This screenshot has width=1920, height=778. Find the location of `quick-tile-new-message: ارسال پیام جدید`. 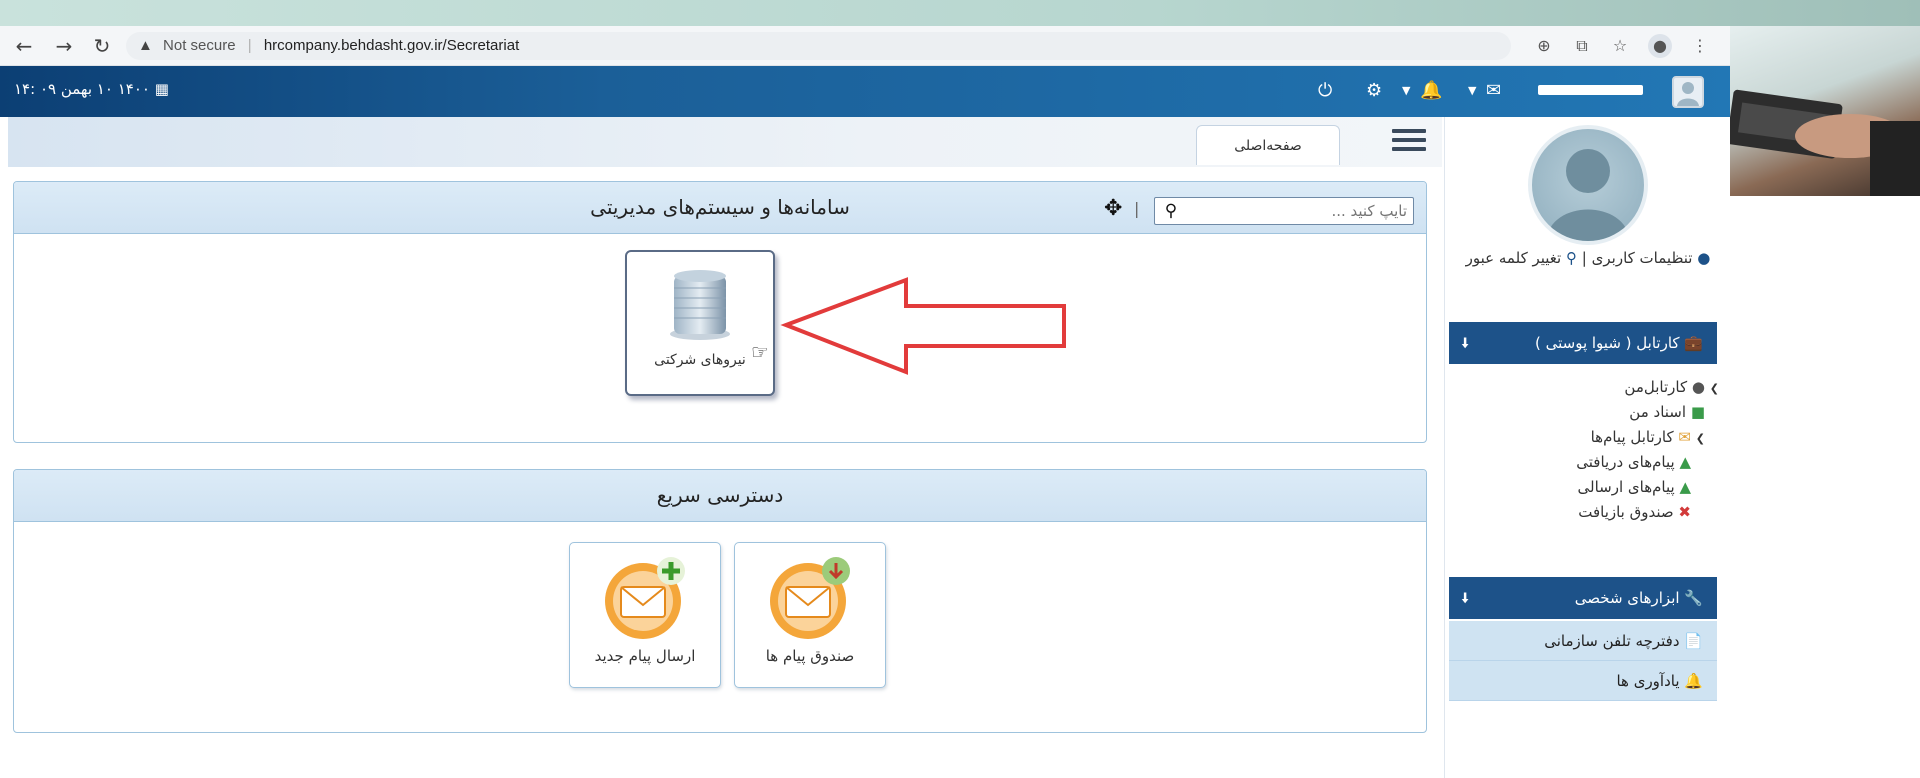

quick-tile-new-message: ارسال پیام جدید is located at coordinates (645, 615).